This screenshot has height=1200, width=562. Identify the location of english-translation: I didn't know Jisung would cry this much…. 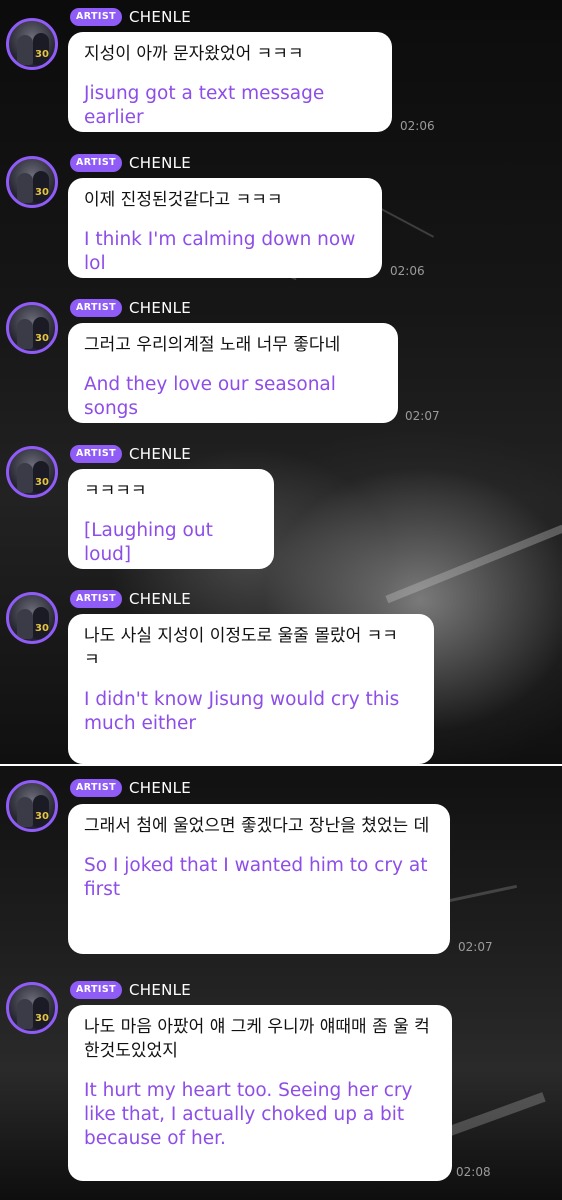
(242, 711).